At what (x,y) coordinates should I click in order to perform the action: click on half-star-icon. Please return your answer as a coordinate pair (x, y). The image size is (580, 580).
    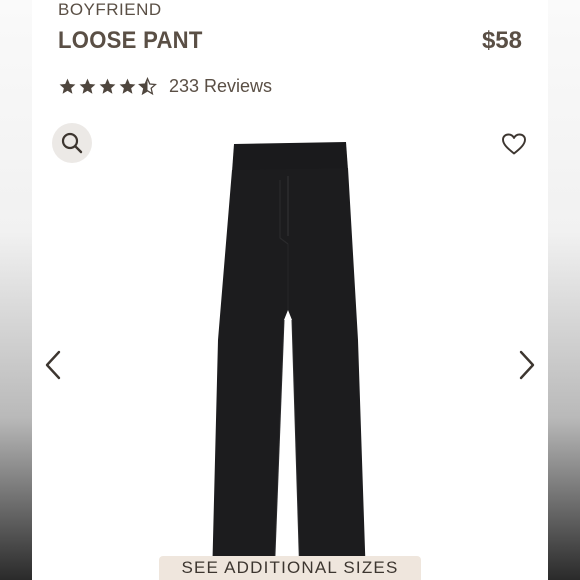
    Looking at the image, I should click on (147, 86).